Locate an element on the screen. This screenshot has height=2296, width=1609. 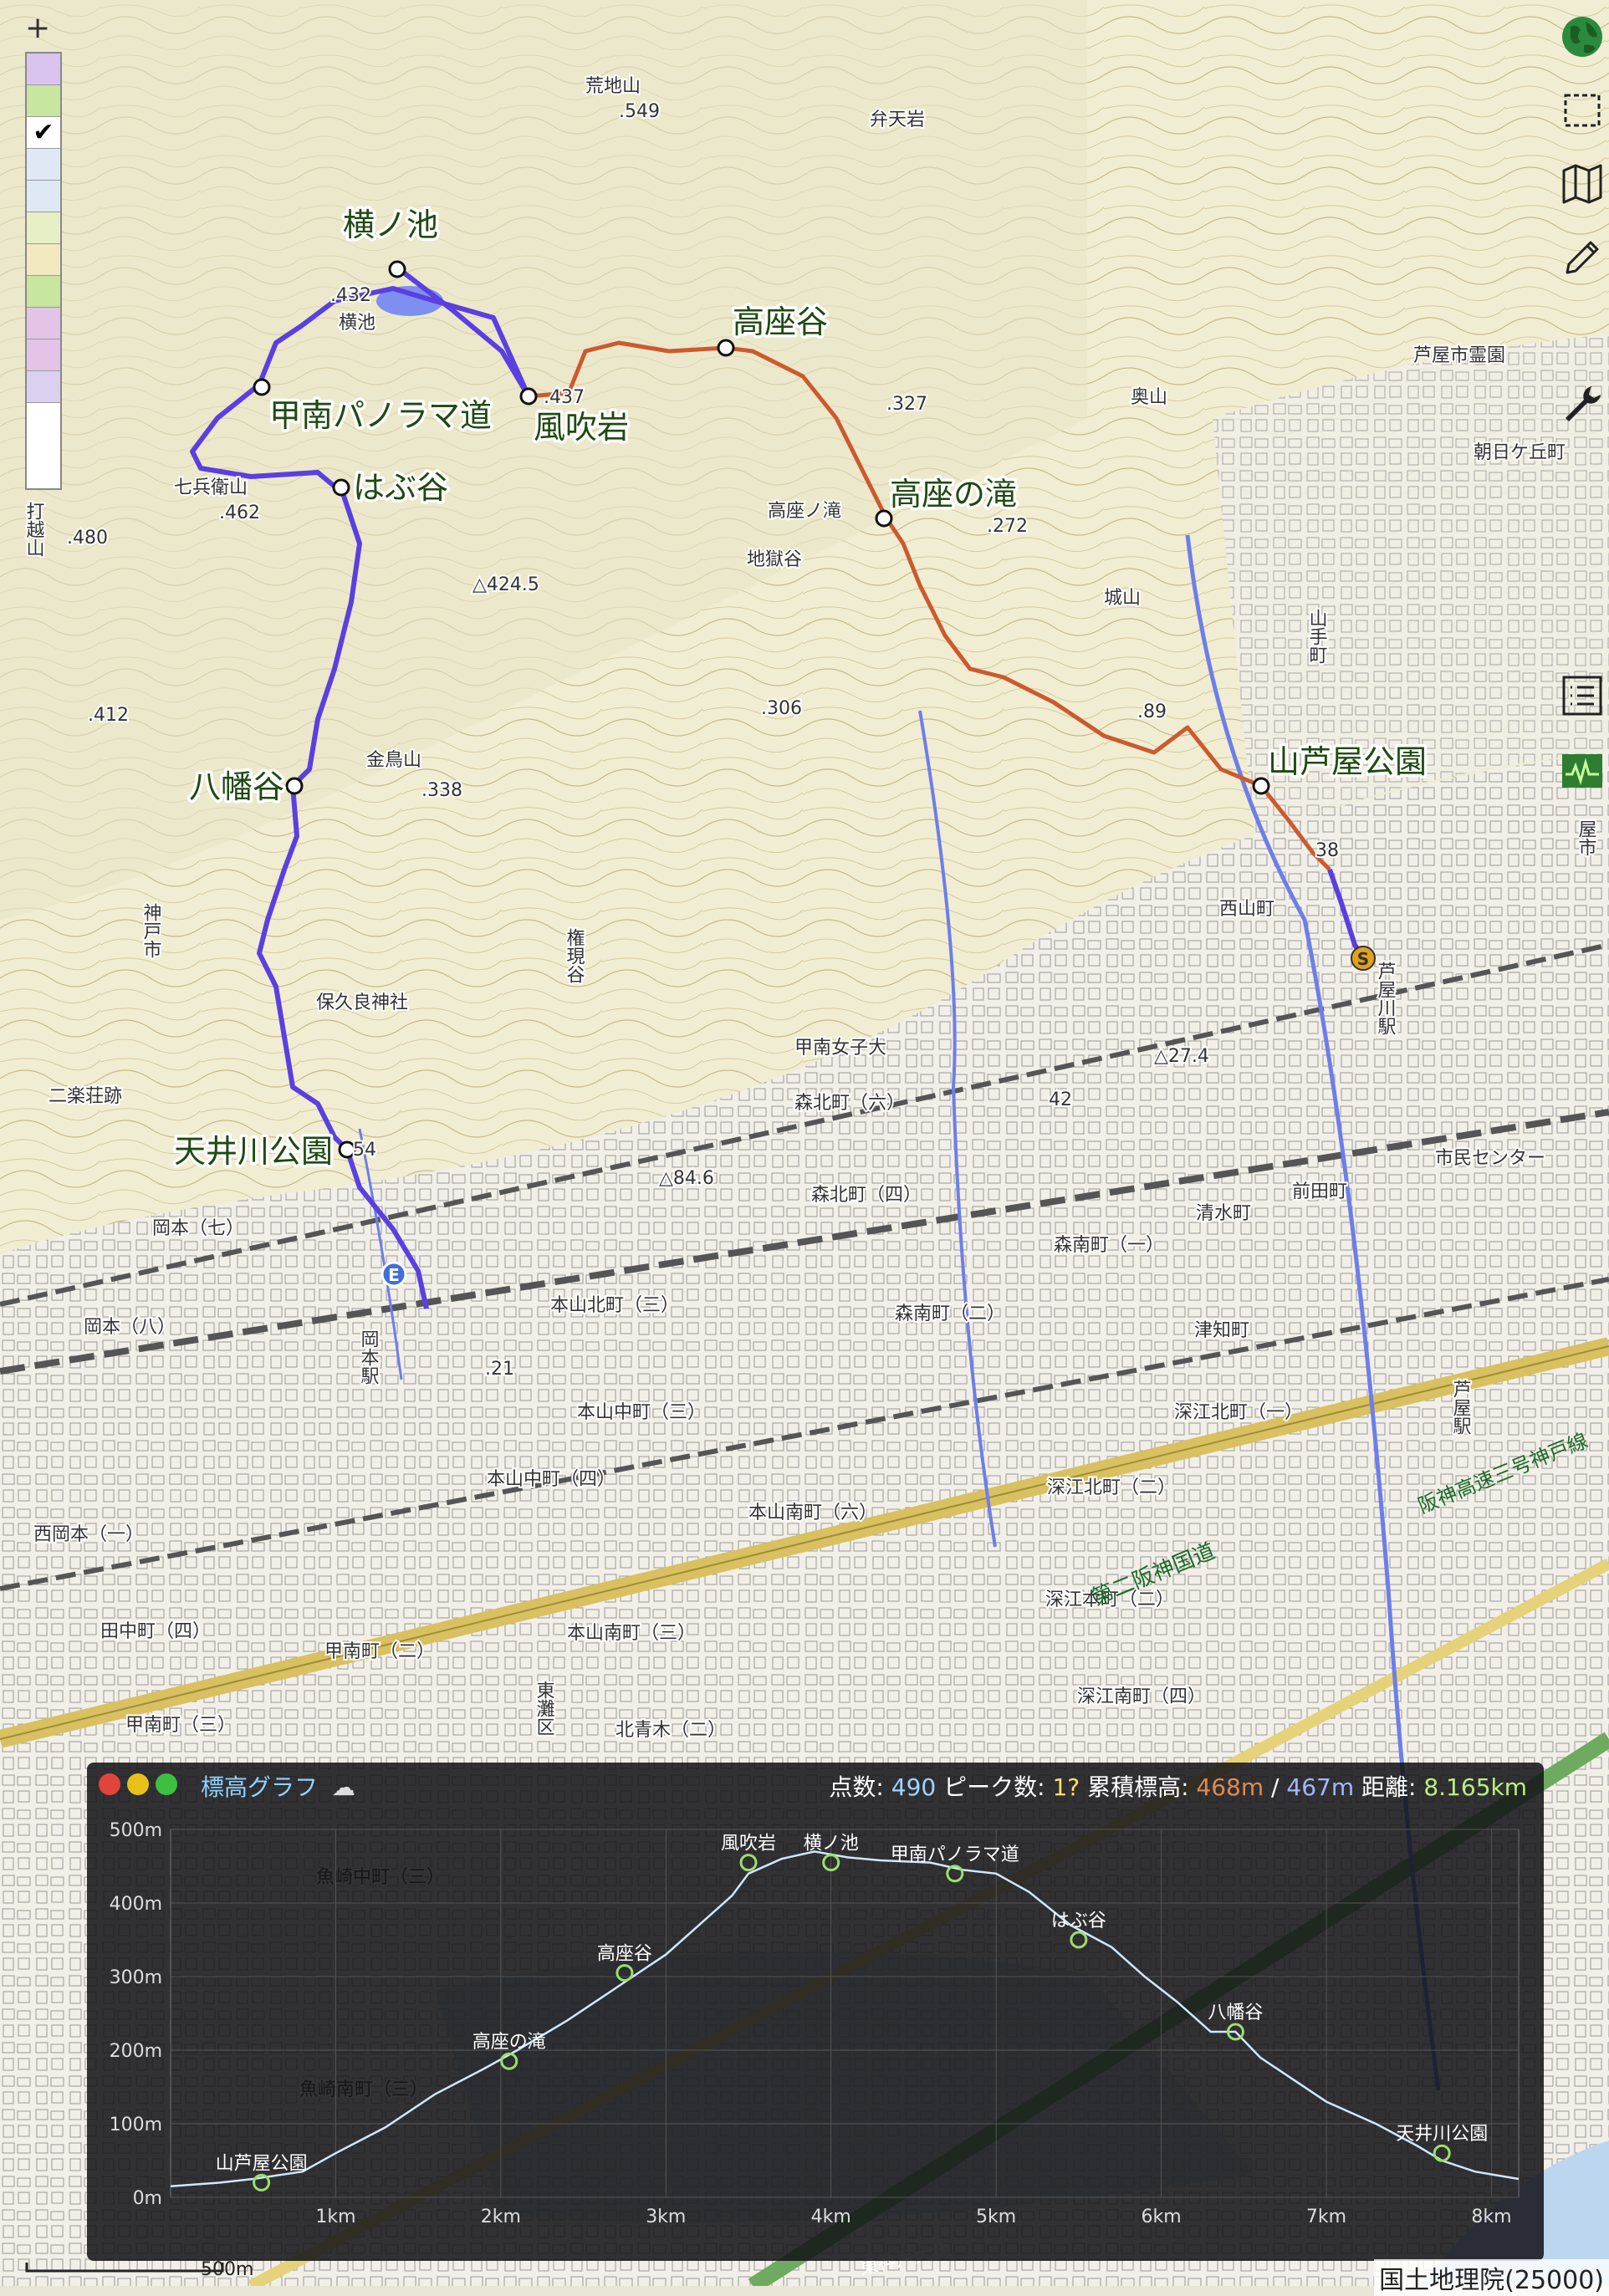
y-tick-label: 400m is located at coordinates (136, 1905).